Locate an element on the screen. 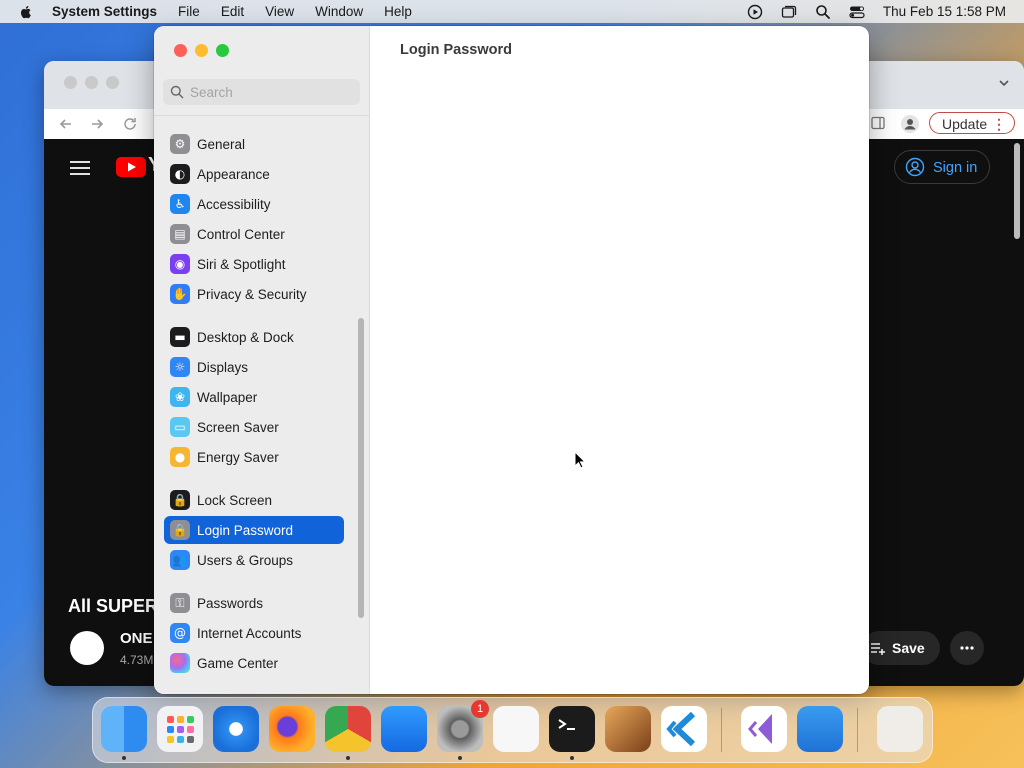 The image size is (1024, 768). search-input is located at coordinates (261, 92).